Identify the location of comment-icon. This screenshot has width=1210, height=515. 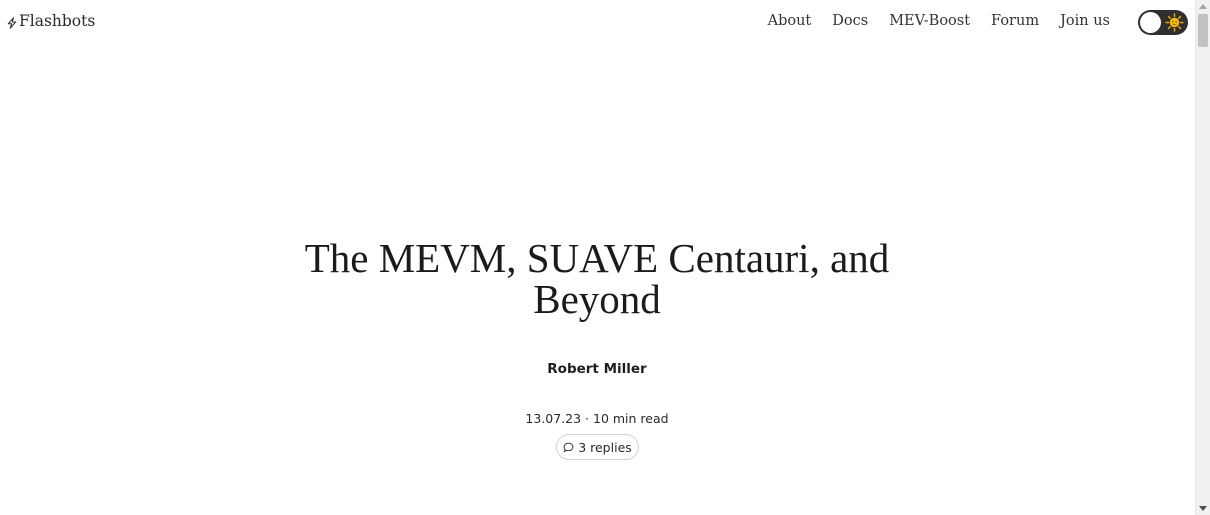
(568, 447).